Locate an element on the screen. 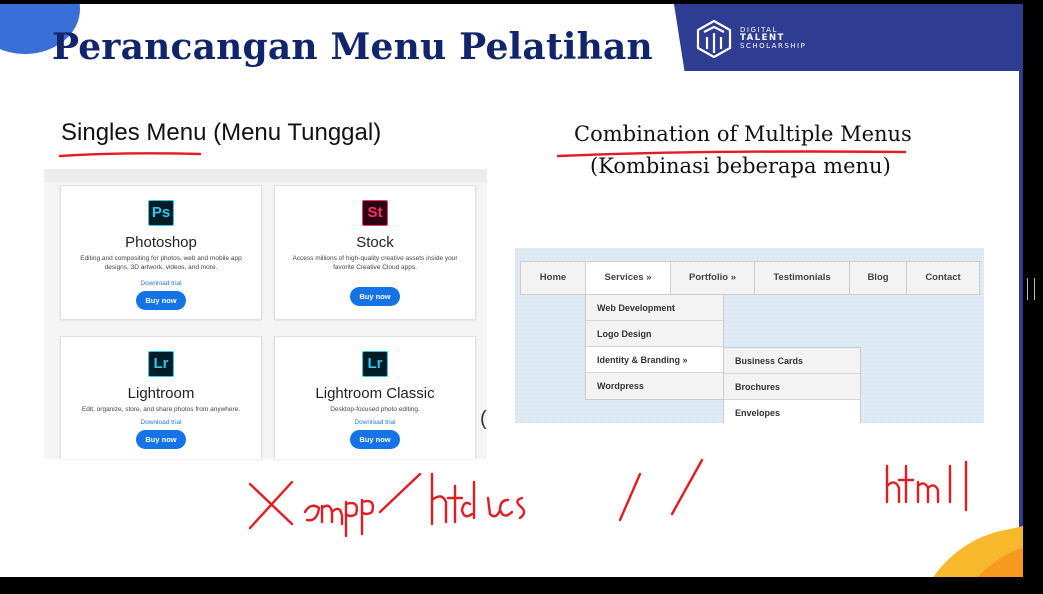 This screenshot has width=1043, height=594. brand-edge-strip is located at coordinates (1021, 290).